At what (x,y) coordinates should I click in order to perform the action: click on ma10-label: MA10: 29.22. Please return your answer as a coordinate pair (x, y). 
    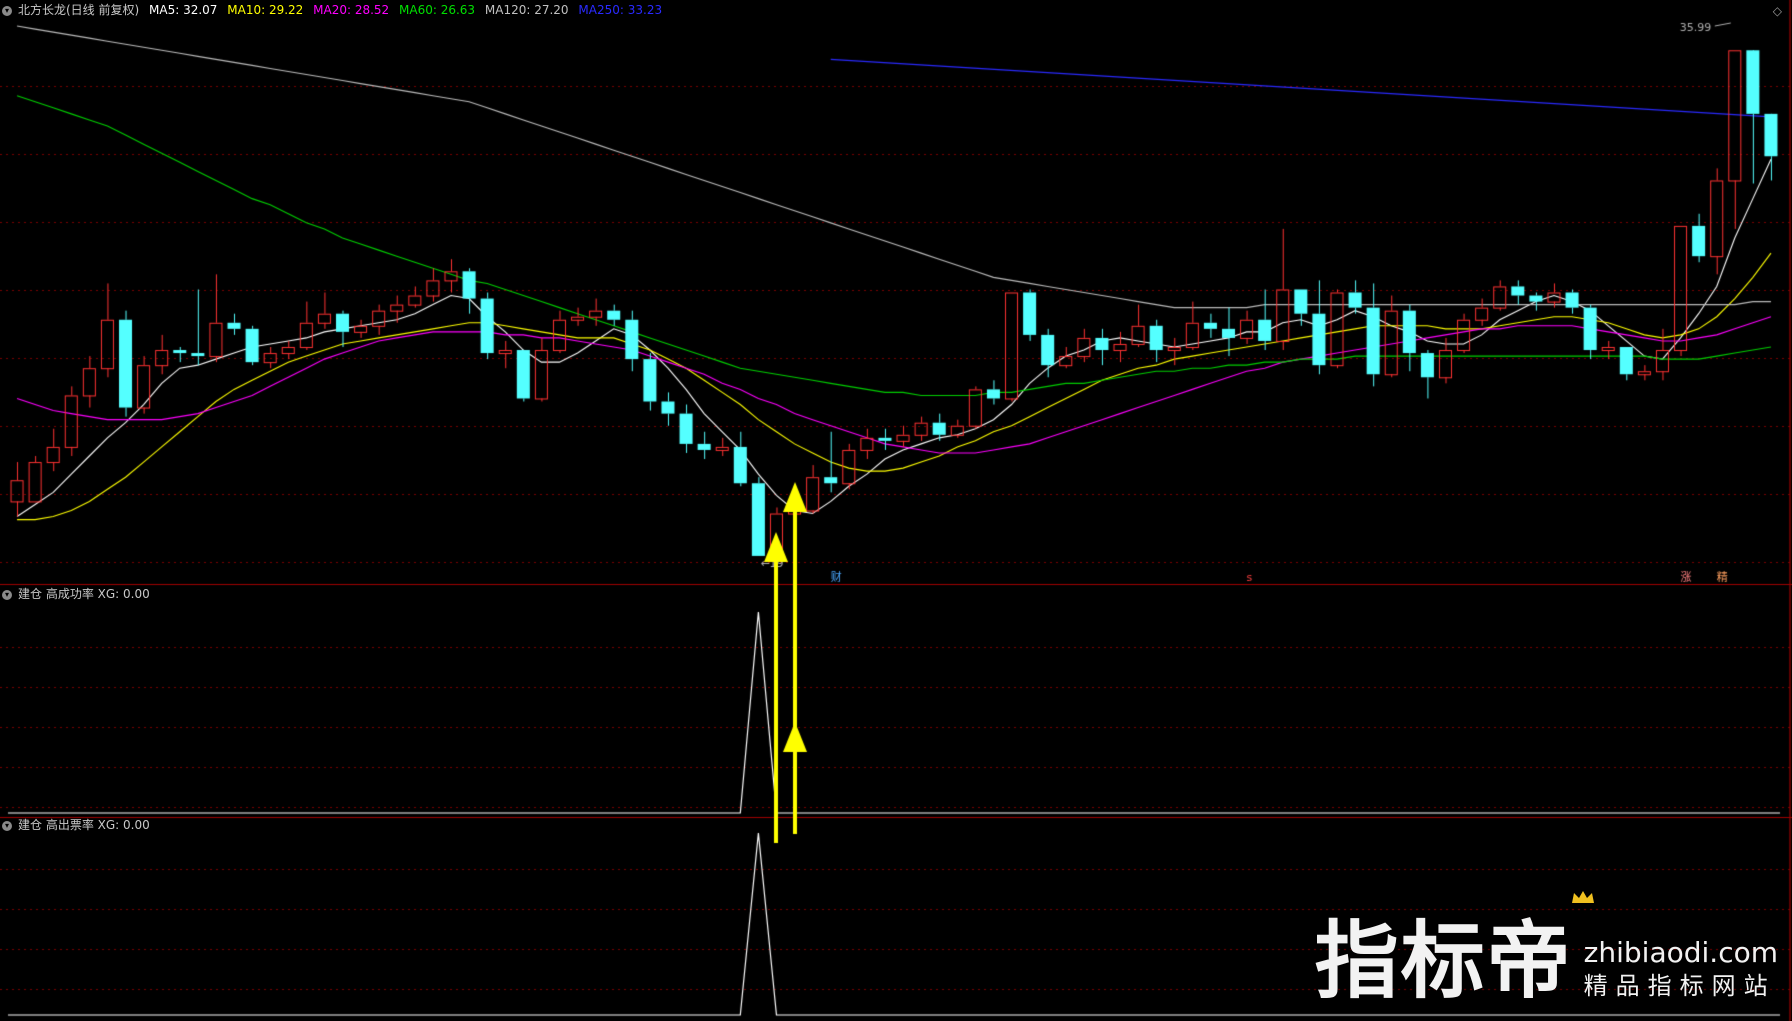
    Looking at the image, I should click on (265, 10).